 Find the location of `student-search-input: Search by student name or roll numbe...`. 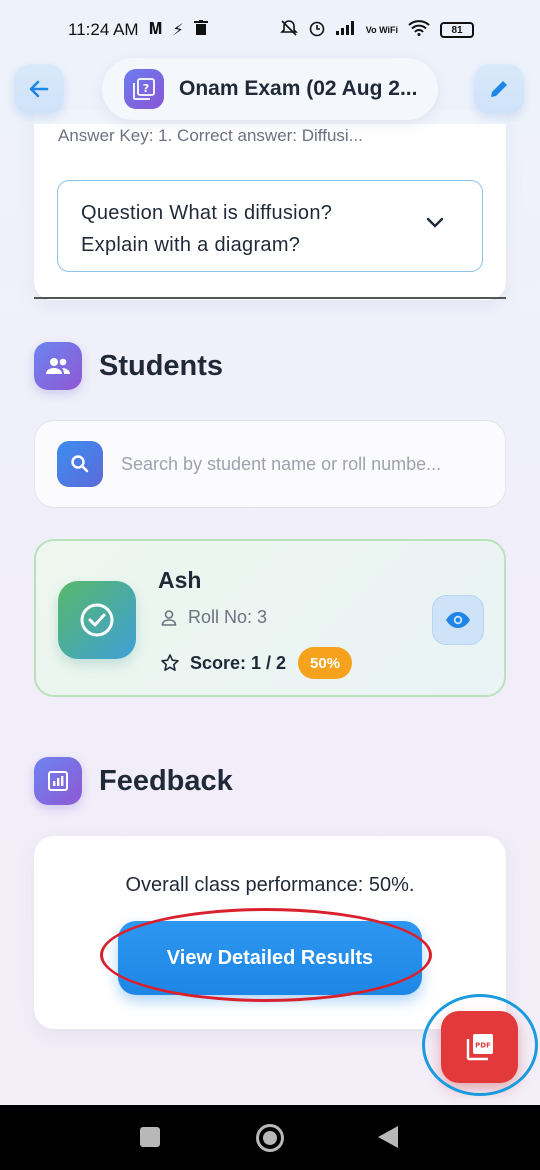

student-search-input: Search by student name or roll numbe... is located at coordinates (270, 464).